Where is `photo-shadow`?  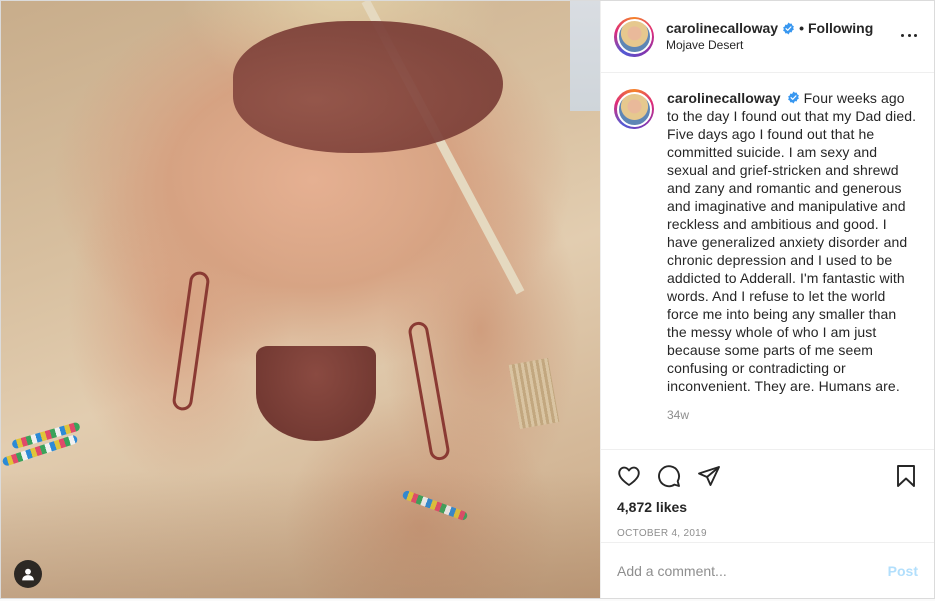
photo-shadow is located at coordinates (300, 534).